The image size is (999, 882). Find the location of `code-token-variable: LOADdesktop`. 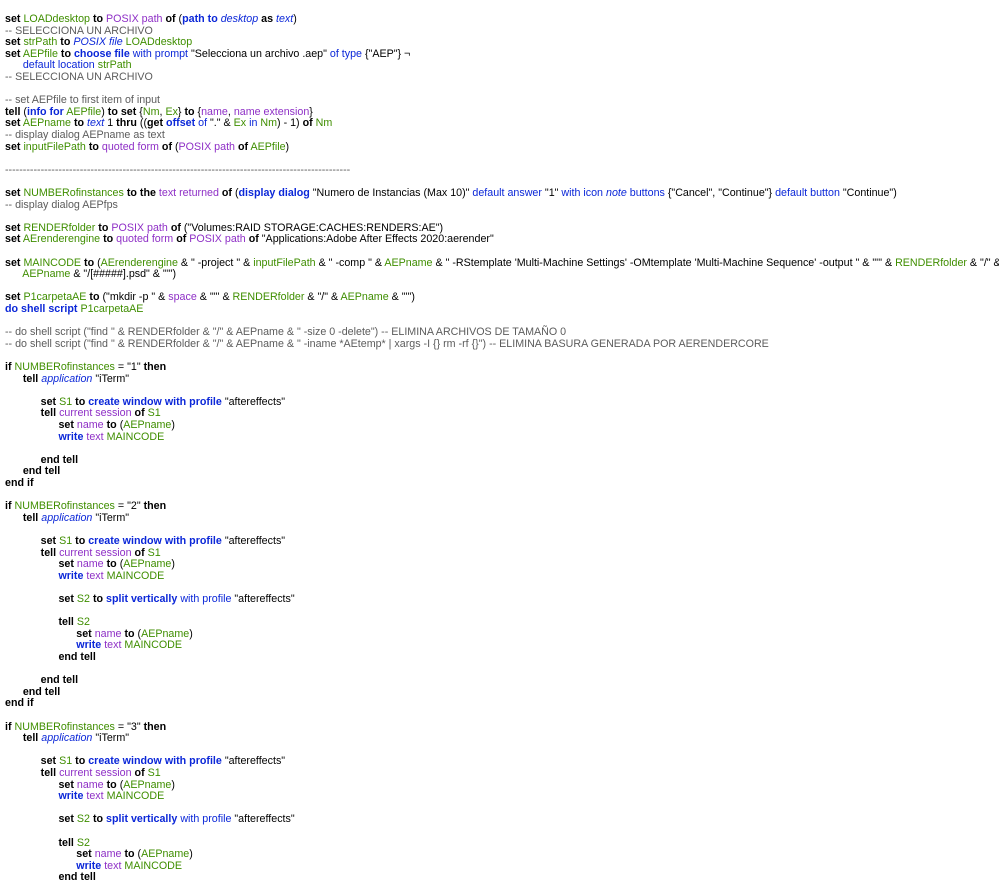

code-token-variable: LOADdesktop is located at coordinates (159, 42).